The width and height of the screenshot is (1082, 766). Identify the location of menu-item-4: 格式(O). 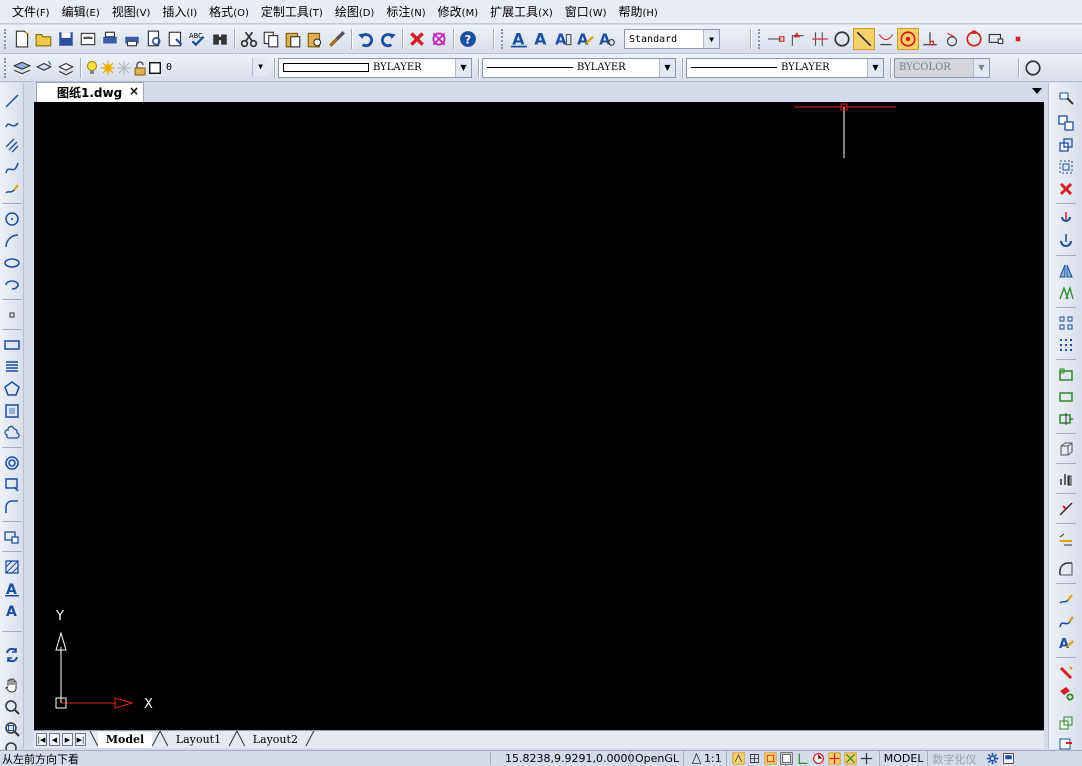
(229, 12).